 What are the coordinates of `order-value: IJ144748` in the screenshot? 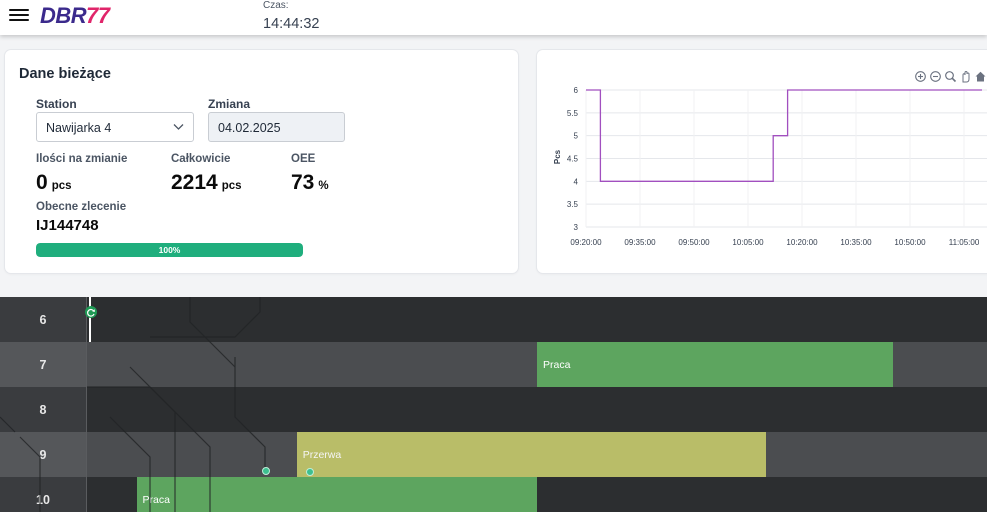 It's located at (67, 225).